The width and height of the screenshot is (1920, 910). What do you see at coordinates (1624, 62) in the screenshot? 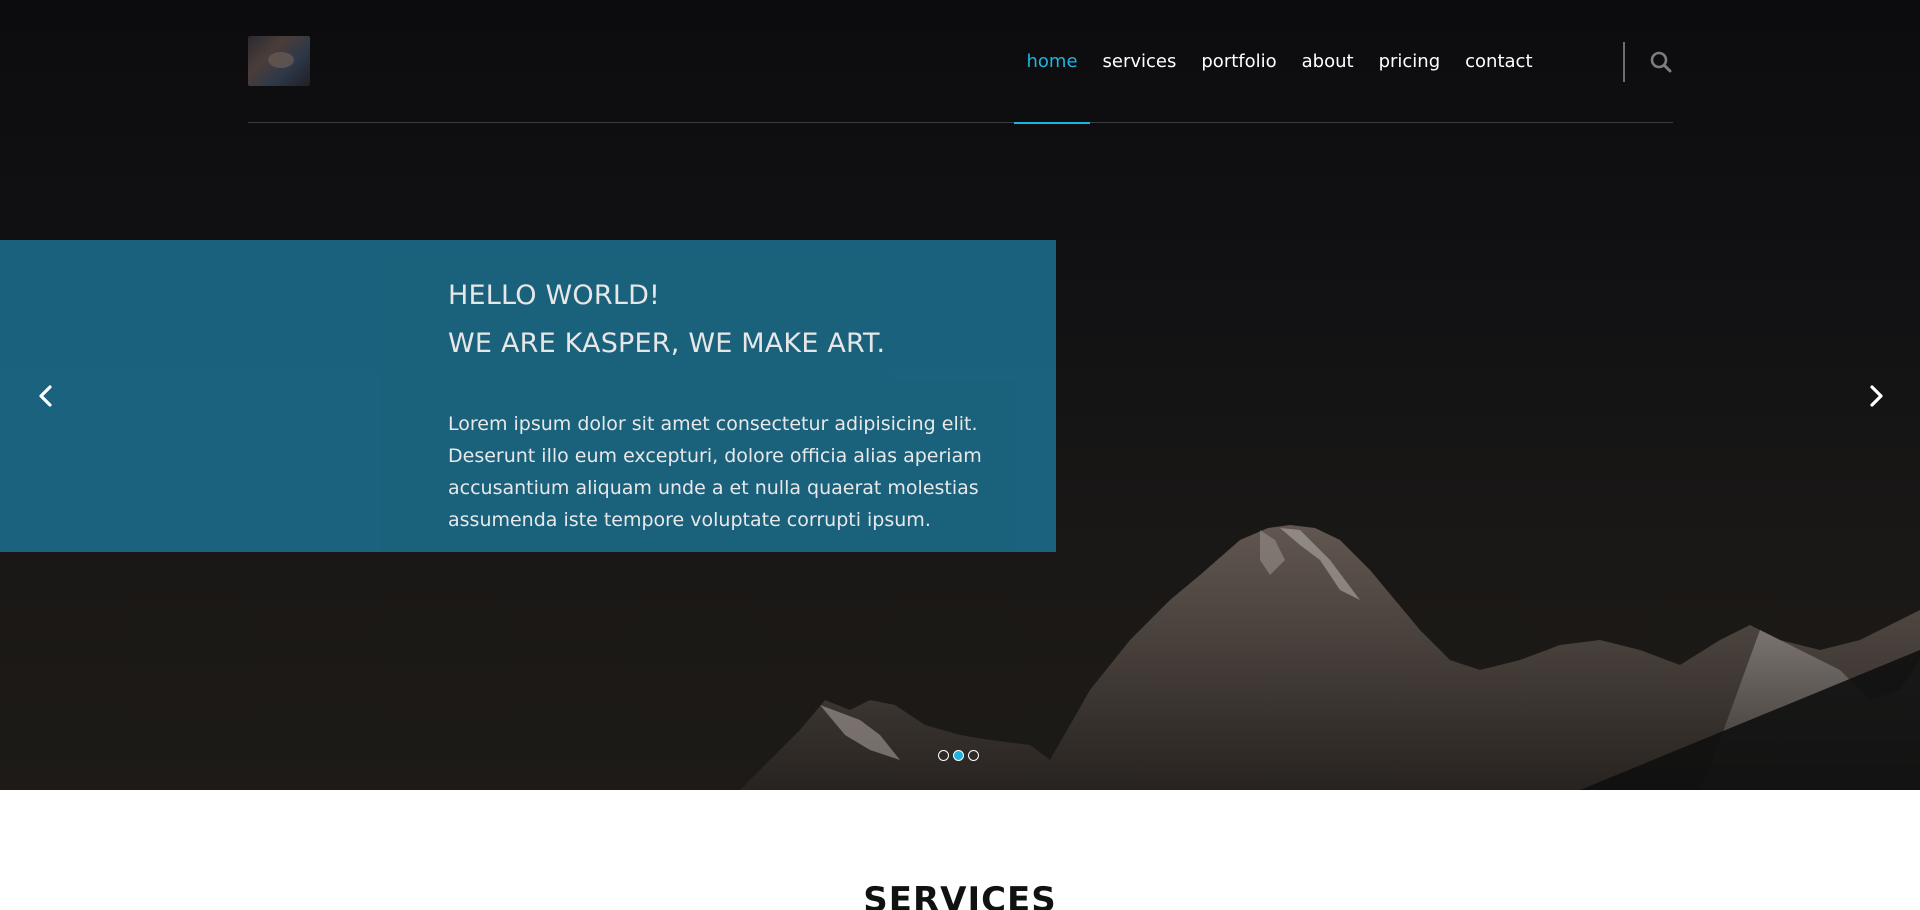
I see `nav-divider` at bounding box center [1624, 62].